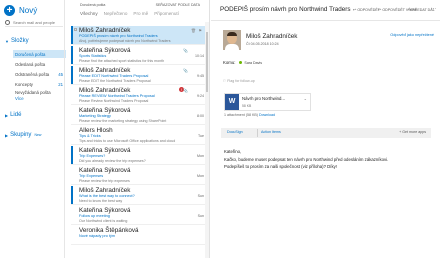 The height and width of the screenshot is (258, 440). I want to click on more-actions-icon: ···, so click(433, 9).